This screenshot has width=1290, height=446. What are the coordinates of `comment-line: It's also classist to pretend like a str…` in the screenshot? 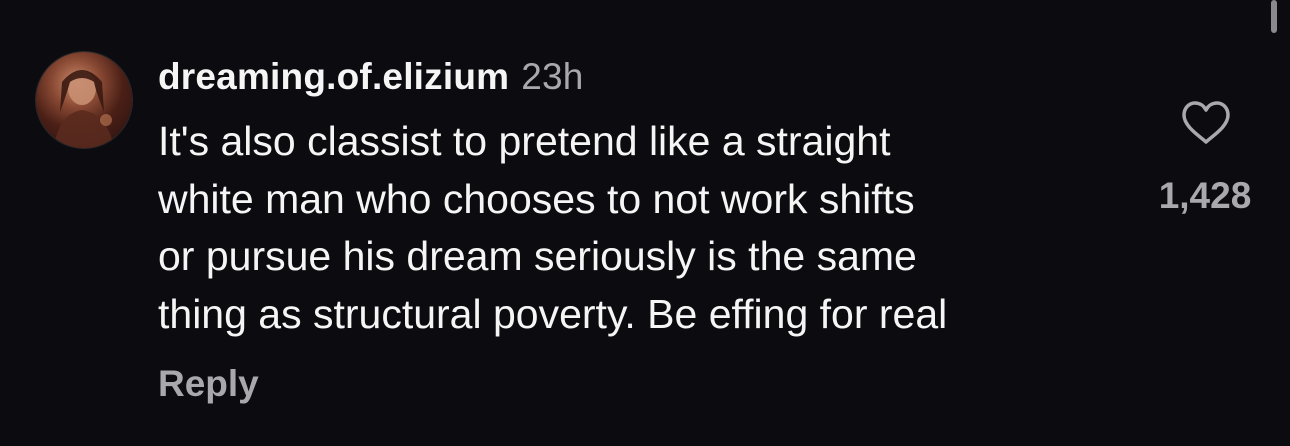 It's located at (524, 141).